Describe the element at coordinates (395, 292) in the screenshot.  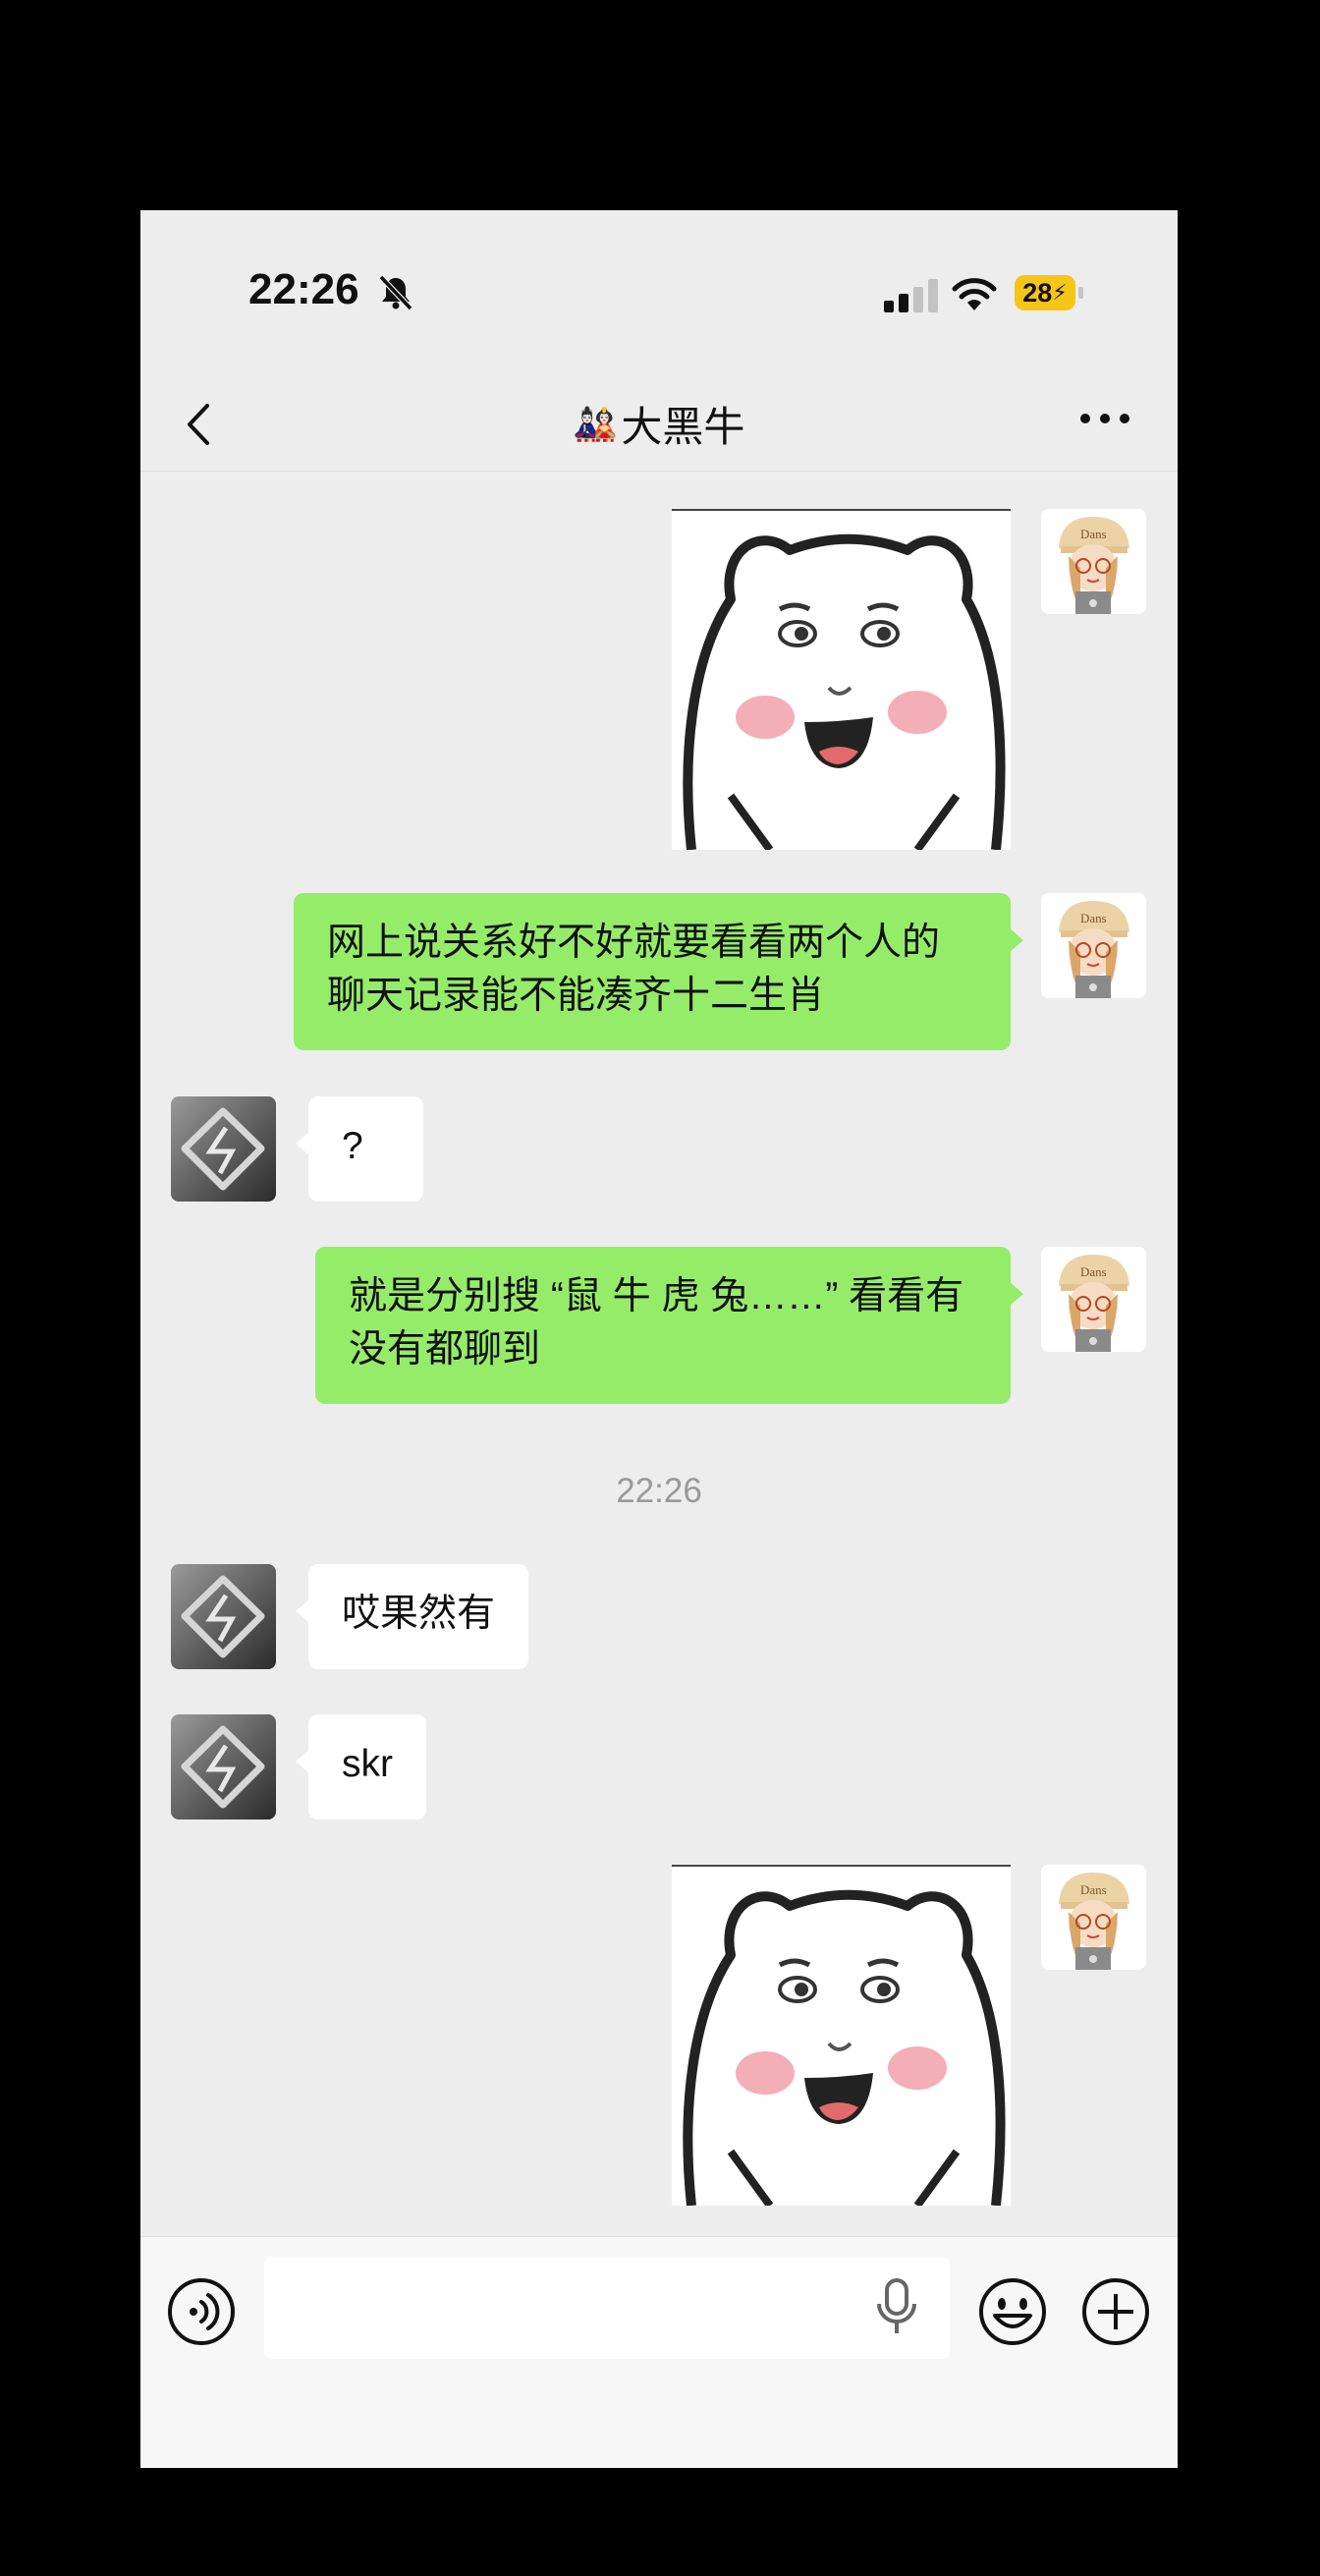
I see `bell-muted-icon` at that location.